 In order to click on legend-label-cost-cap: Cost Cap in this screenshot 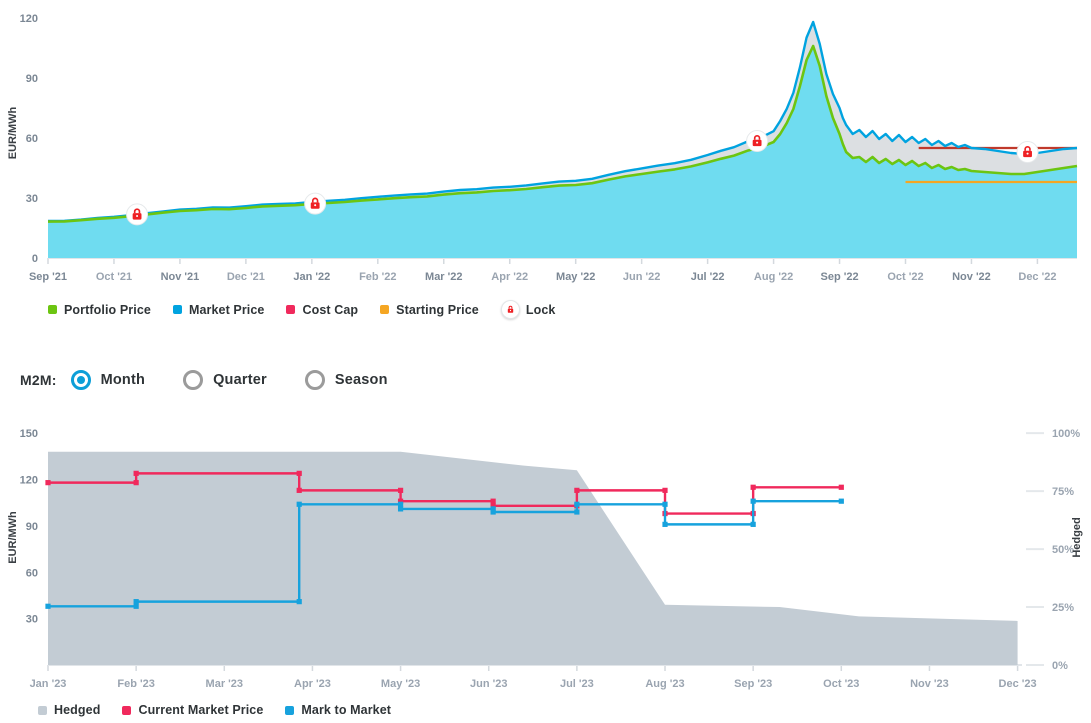, I will do `click(330, 309)`.